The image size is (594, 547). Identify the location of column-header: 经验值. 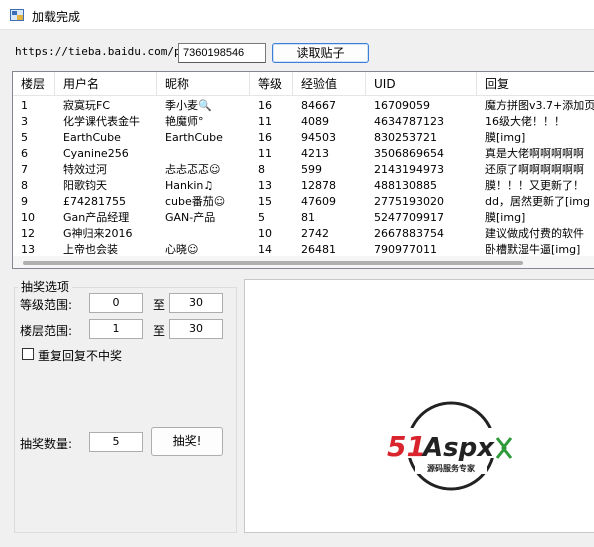
(329, 84).